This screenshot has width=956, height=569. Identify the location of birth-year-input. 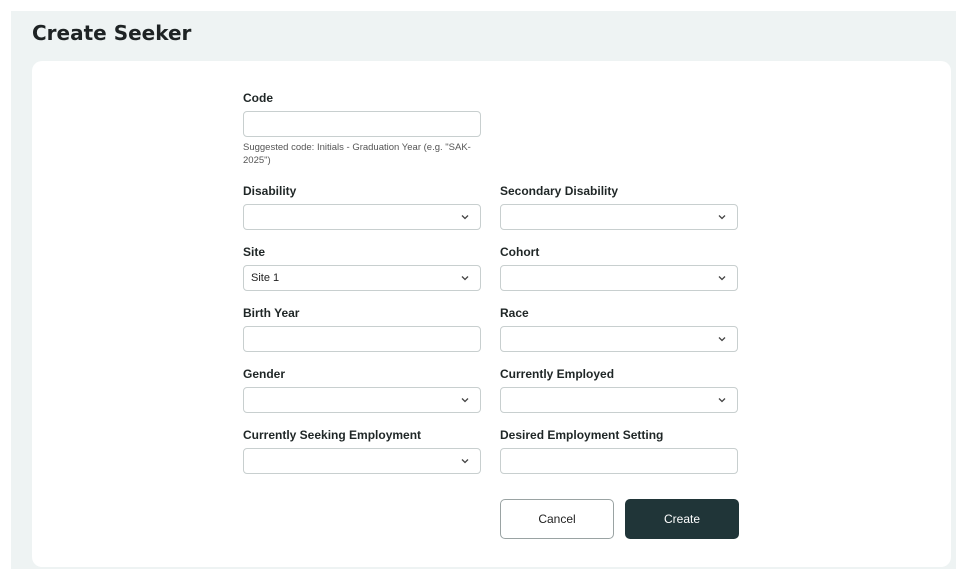
(362, 339).